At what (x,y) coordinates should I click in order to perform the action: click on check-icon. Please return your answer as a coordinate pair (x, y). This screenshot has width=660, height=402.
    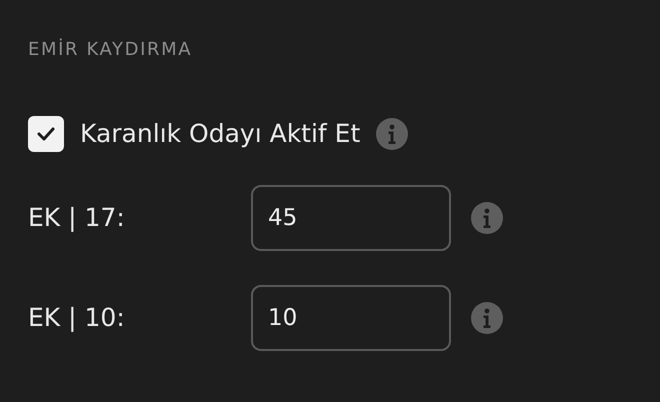
    Looking at the image, I should click on (46, 134).